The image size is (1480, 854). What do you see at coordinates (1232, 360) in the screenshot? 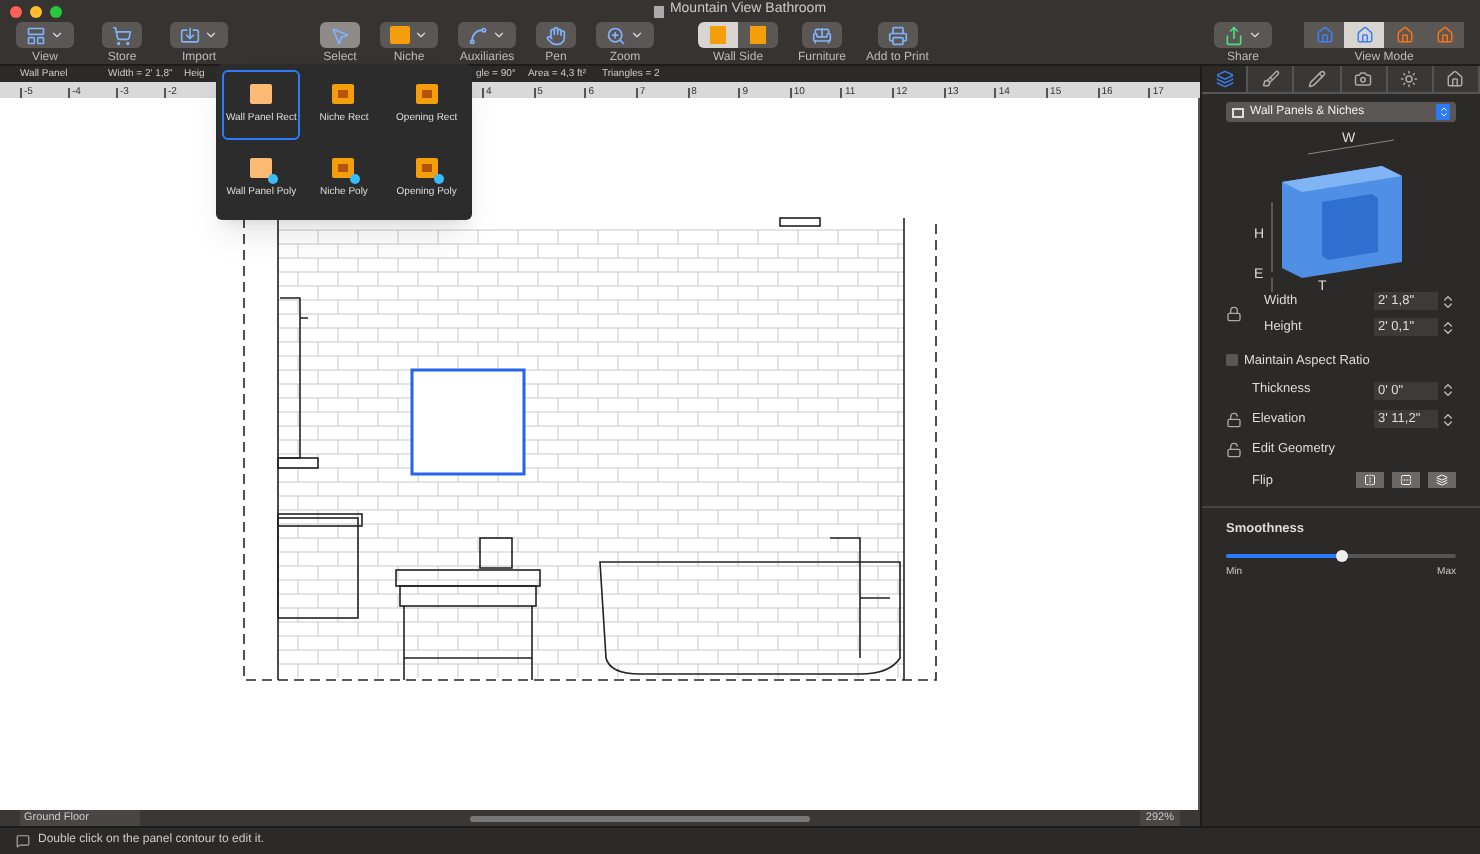
I see `checkbox` at bounding box center [1232, 360].